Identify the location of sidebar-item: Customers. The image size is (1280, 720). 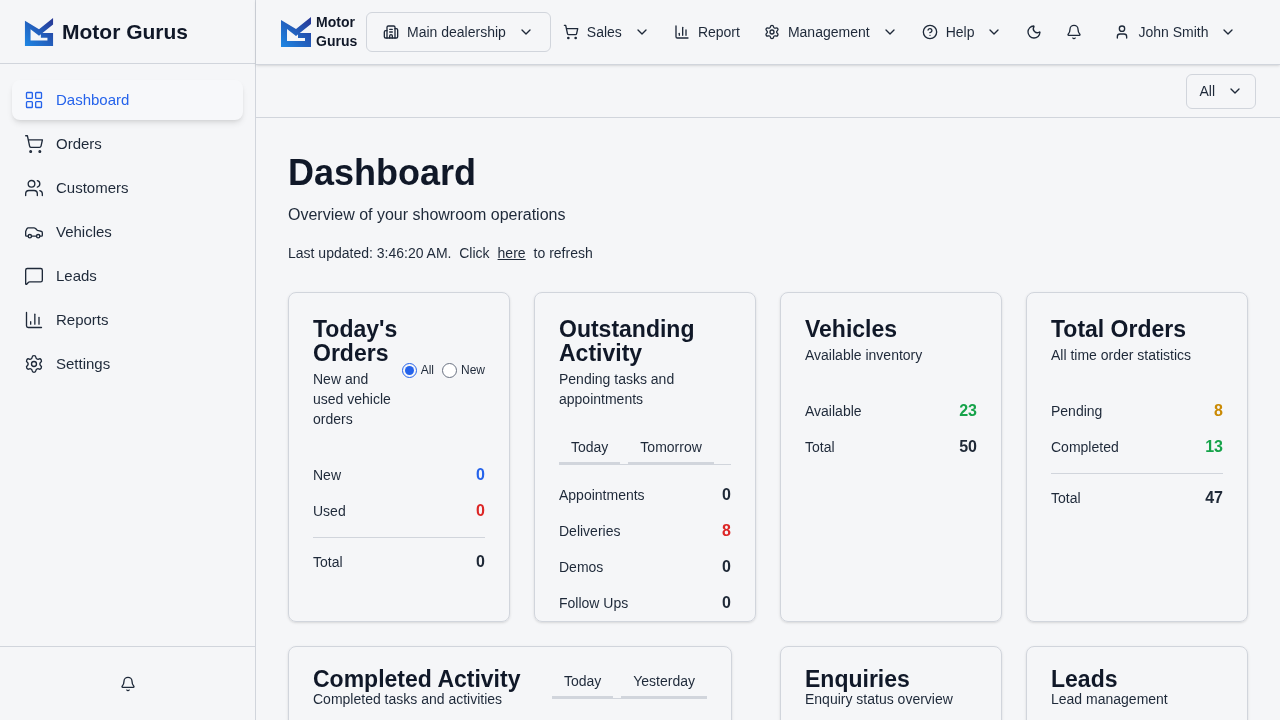
(127, 188).